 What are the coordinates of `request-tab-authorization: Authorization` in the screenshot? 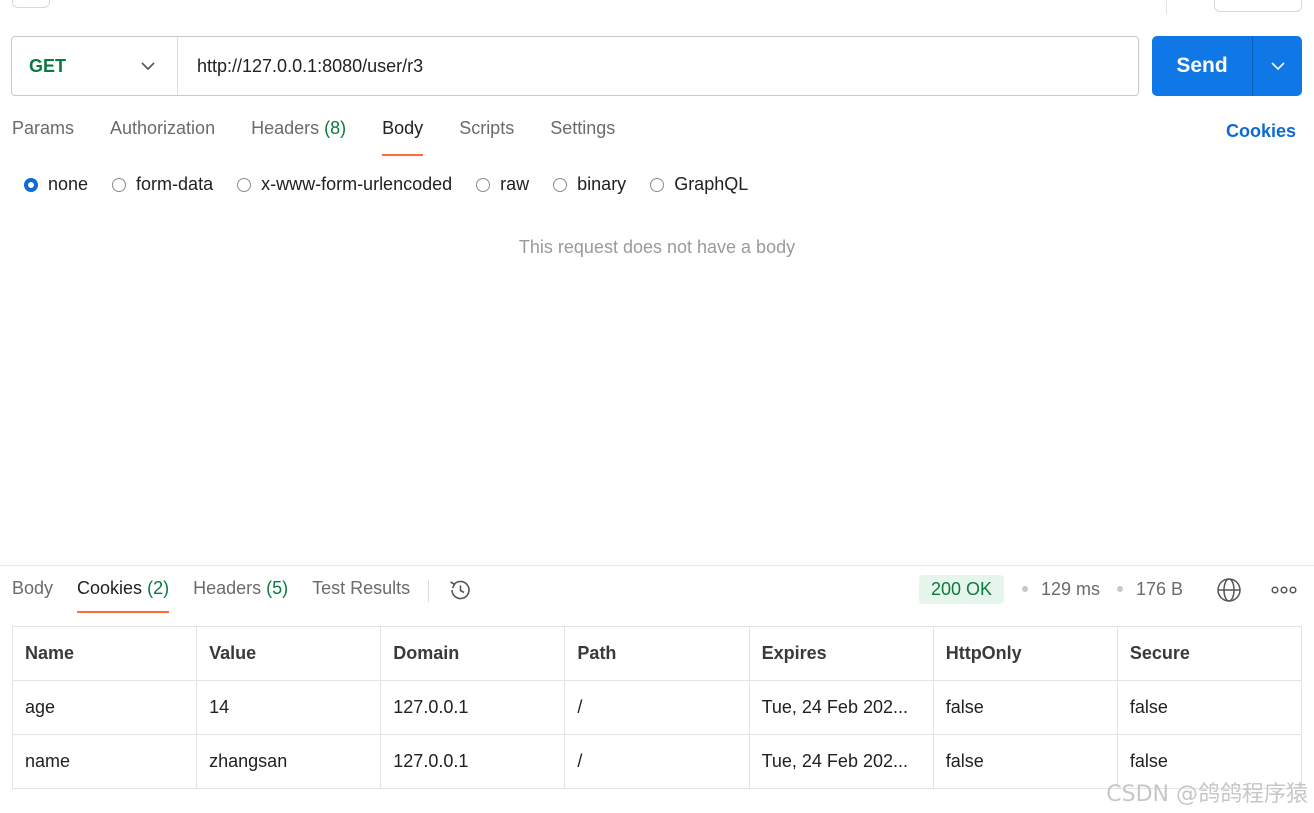 It's located at (162, 137).